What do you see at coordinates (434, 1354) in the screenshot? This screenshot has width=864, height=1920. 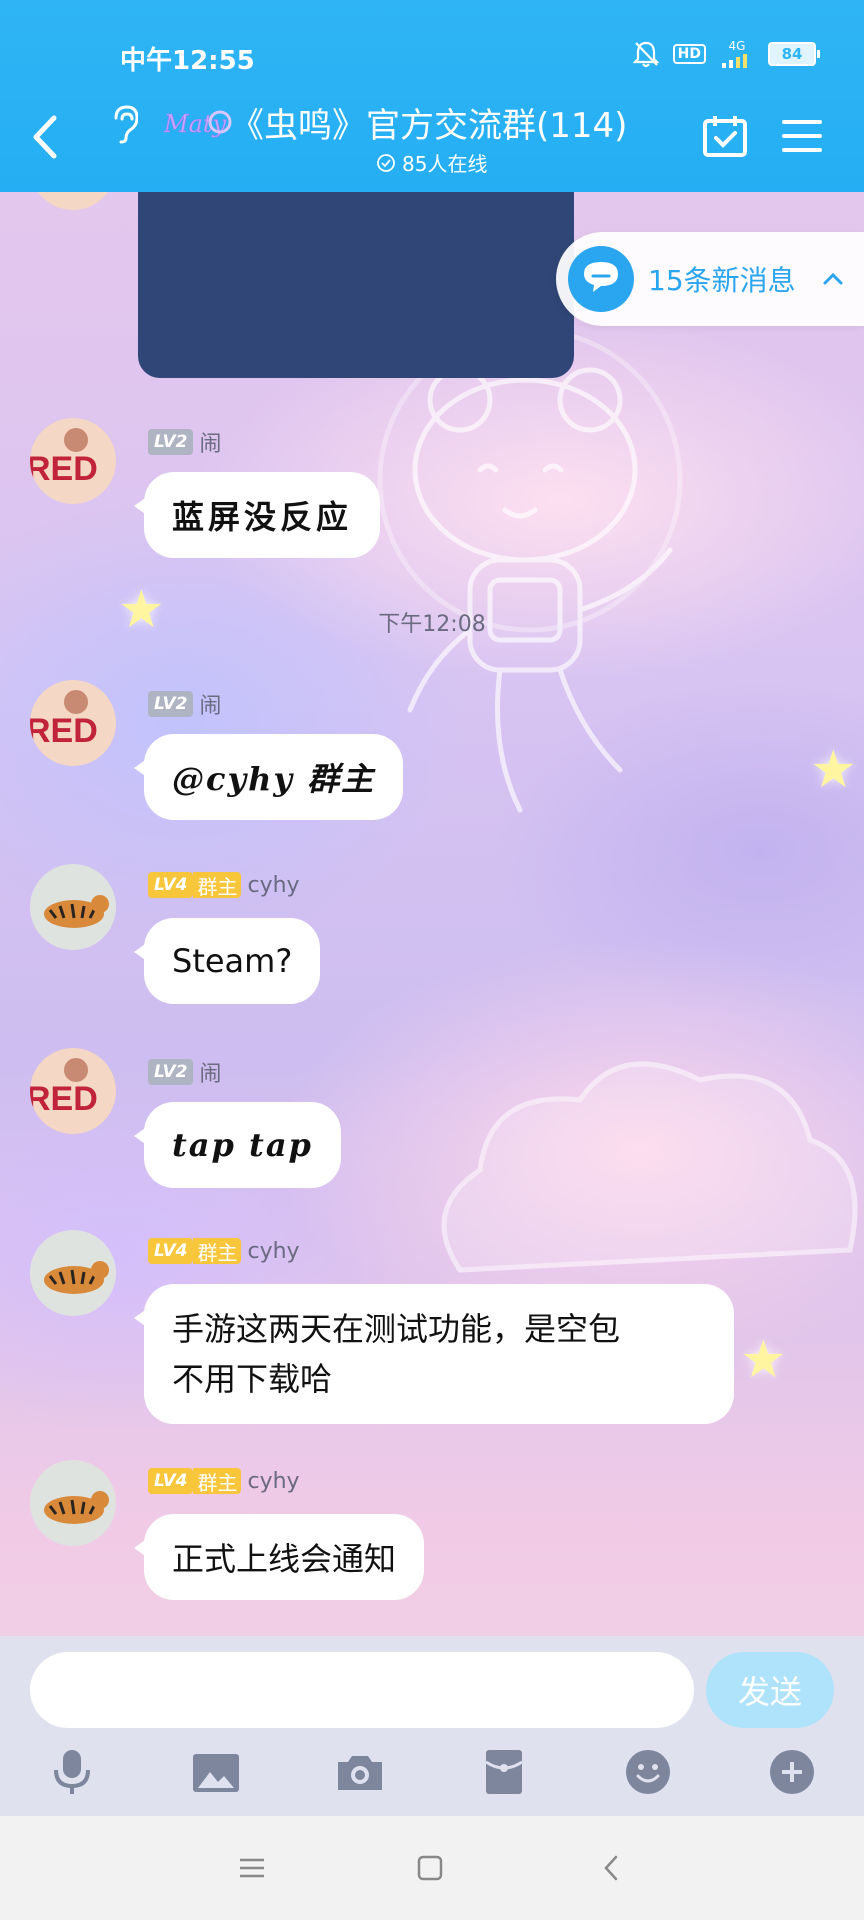 I see `message-bubble: 手游这两天在测试功能，是空包 不用下载哈` at bounding box center [434, 1354].